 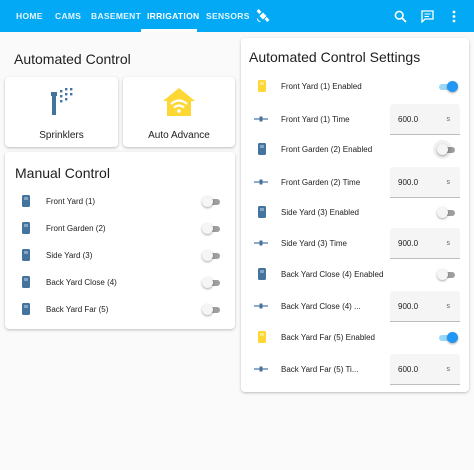 I want to click on settings-row-side-yard-time: Side Yard (3) Time 900.0 s, so click(x=355, y=243).